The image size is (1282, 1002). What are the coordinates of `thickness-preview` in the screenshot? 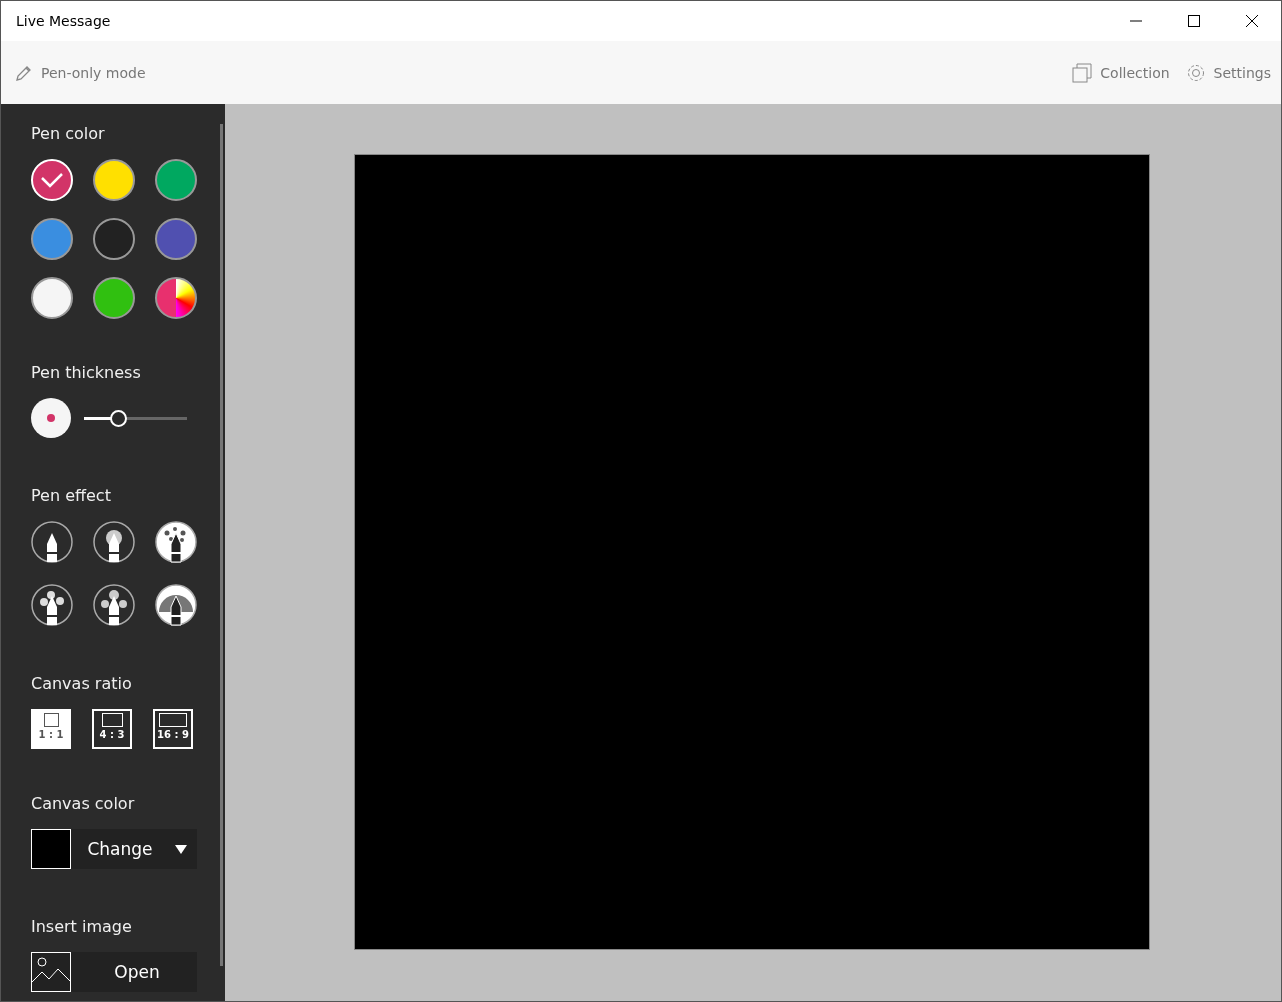 It's located at (51, 418).